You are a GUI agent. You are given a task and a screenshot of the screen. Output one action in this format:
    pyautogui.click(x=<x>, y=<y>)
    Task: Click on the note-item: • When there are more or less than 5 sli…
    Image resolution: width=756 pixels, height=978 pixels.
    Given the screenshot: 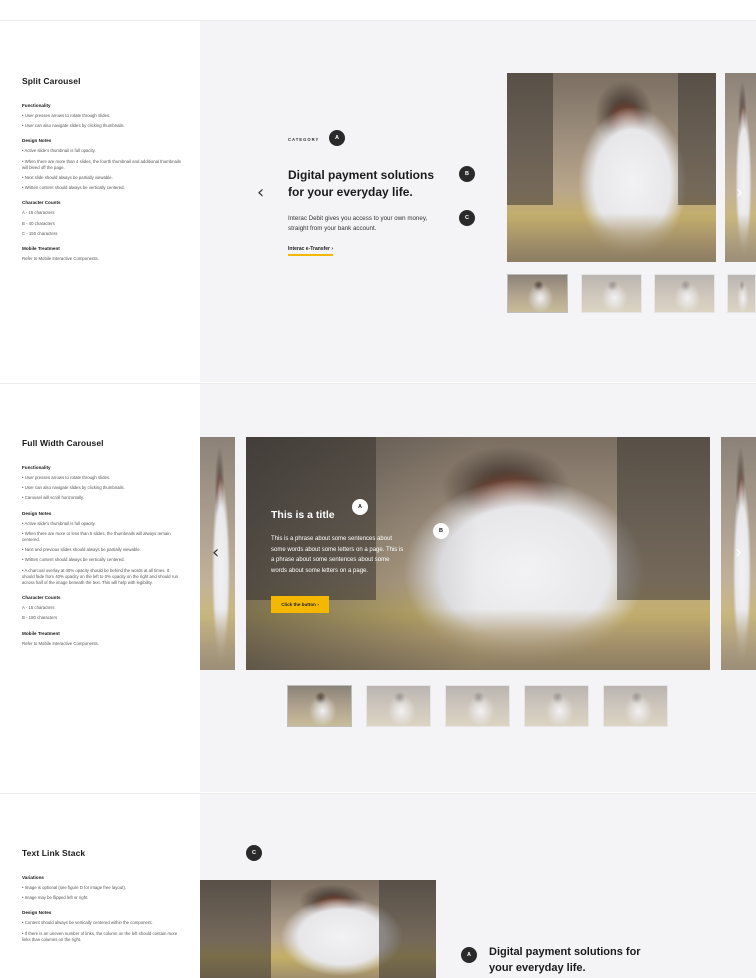 What is the action you would take?
    pyautogui.click(x=96, y=536)
    